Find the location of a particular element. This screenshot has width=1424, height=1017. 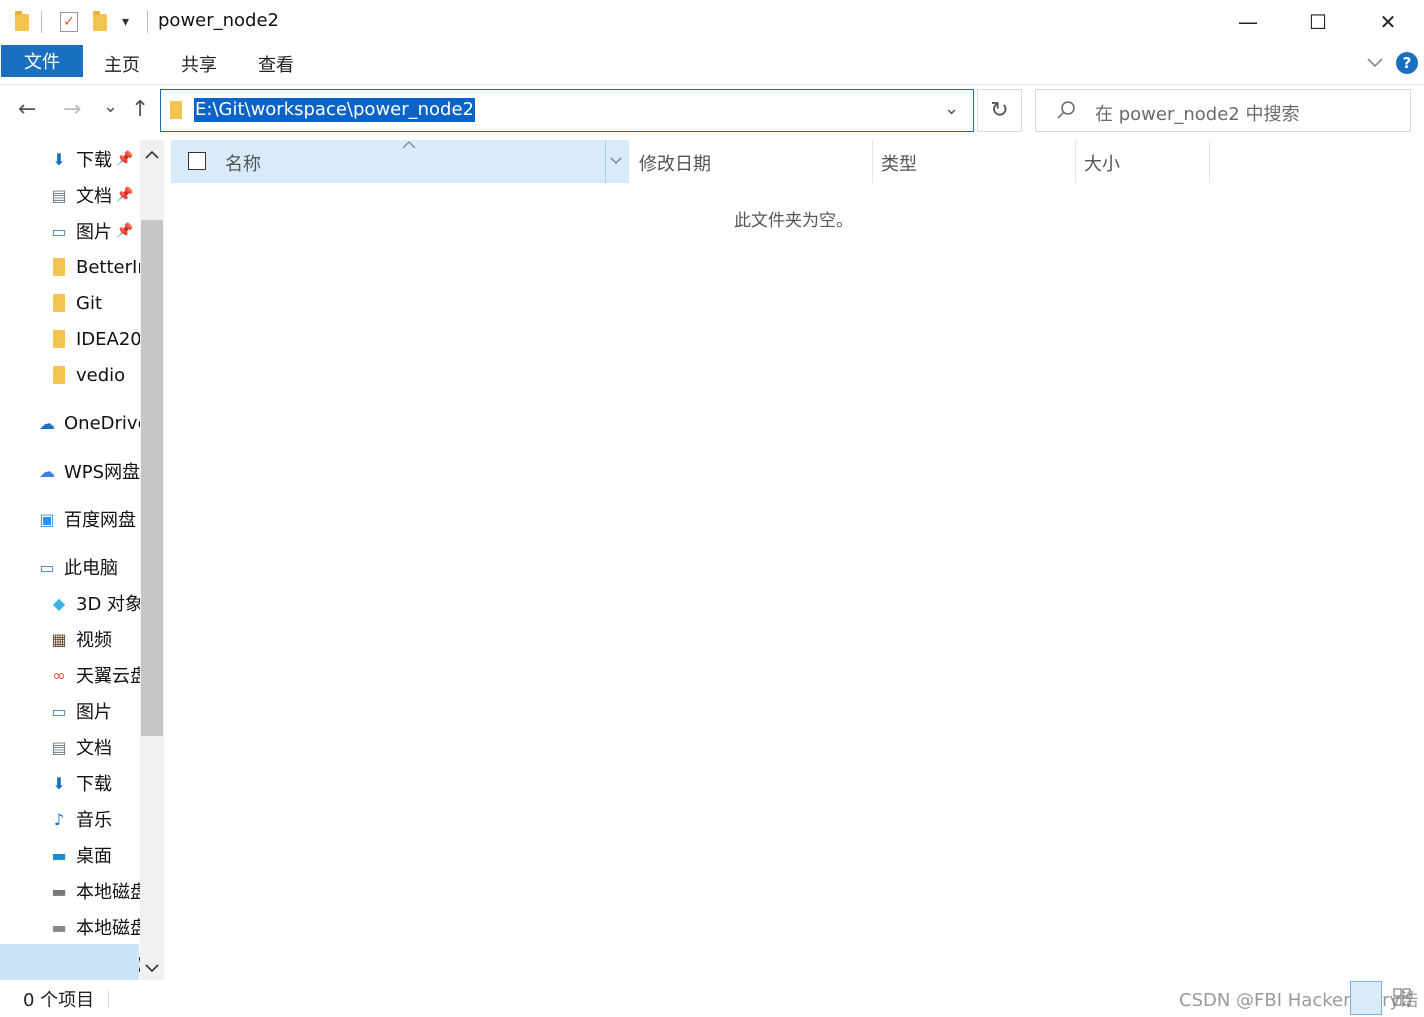

sidebar-item: ⬇ 下载 is located at coordinates (94, 783).